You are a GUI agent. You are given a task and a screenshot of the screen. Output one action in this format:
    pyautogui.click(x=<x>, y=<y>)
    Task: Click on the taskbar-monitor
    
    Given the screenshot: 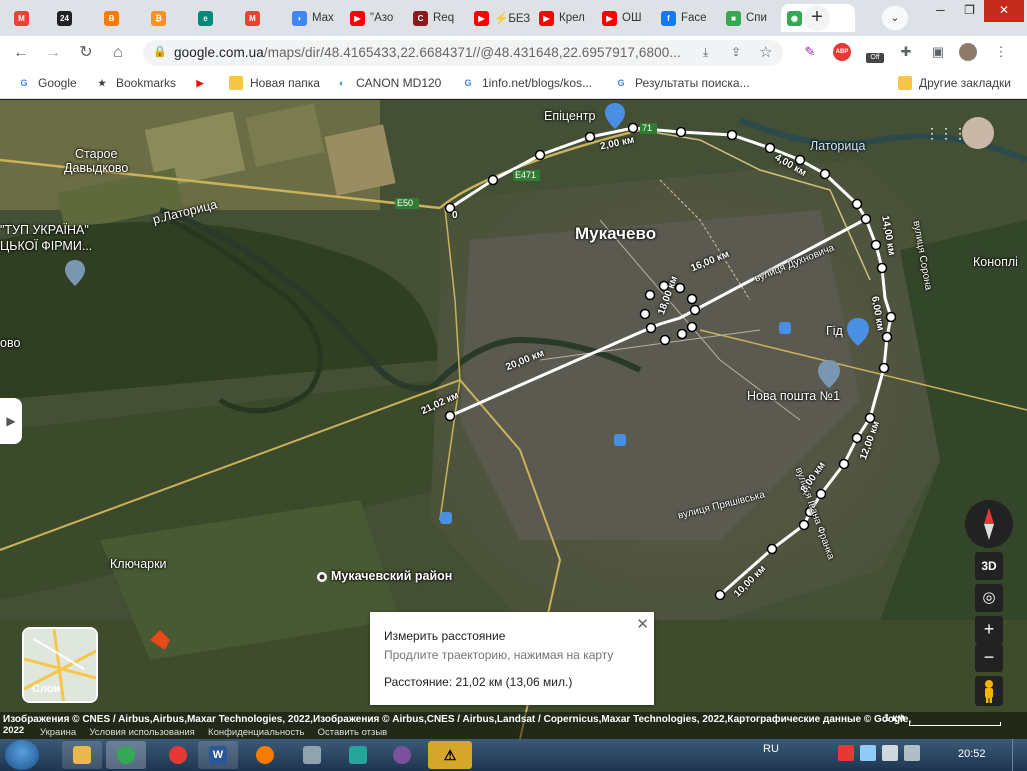 What is the action you would take?
    pyautogui.click(x=312, y=755)
    